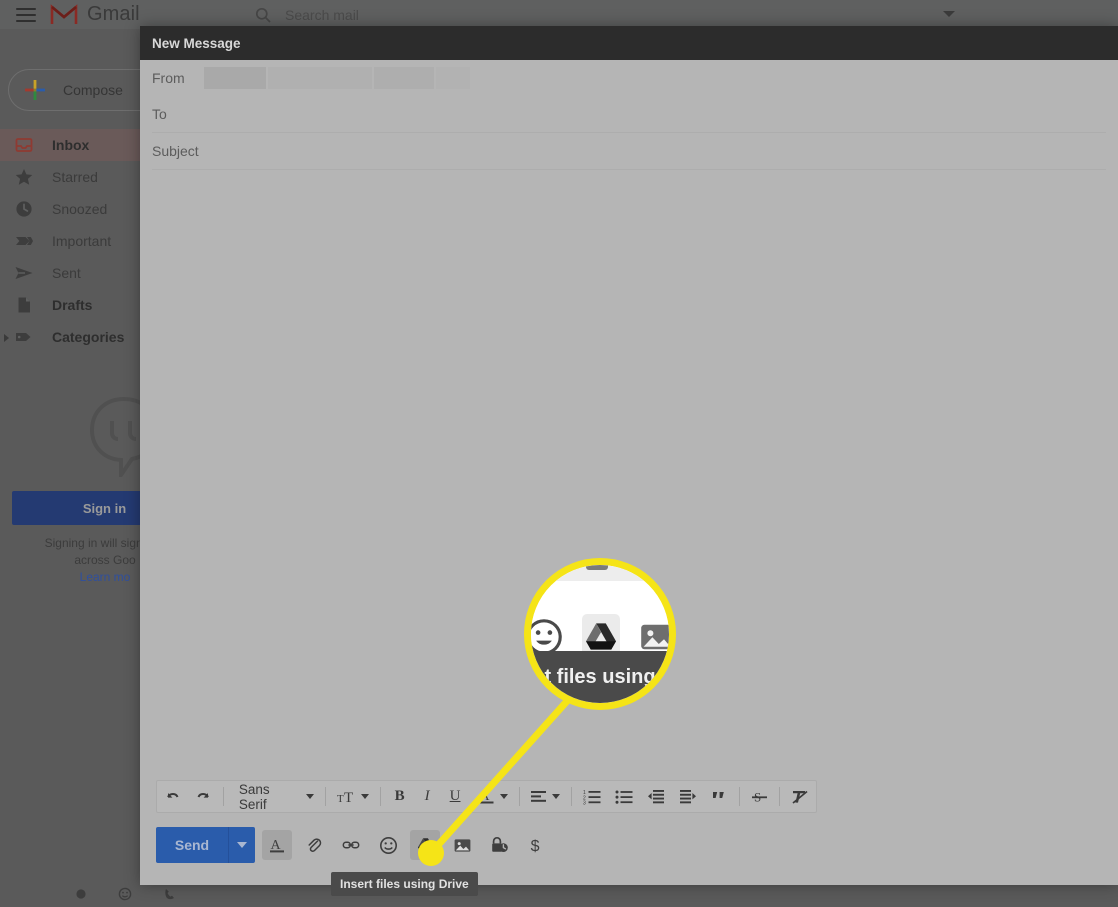  I want to click on dollar-icon: $, so click(535, 846).